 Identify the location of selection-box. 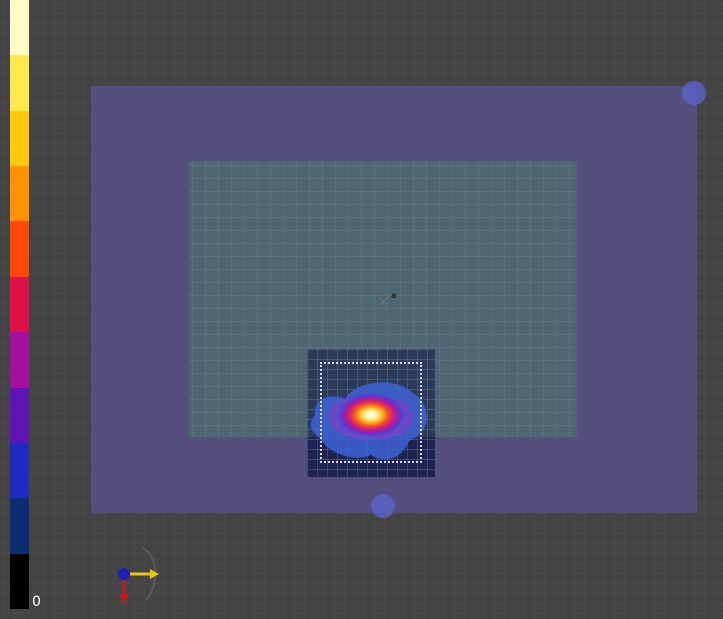
(371, 412).